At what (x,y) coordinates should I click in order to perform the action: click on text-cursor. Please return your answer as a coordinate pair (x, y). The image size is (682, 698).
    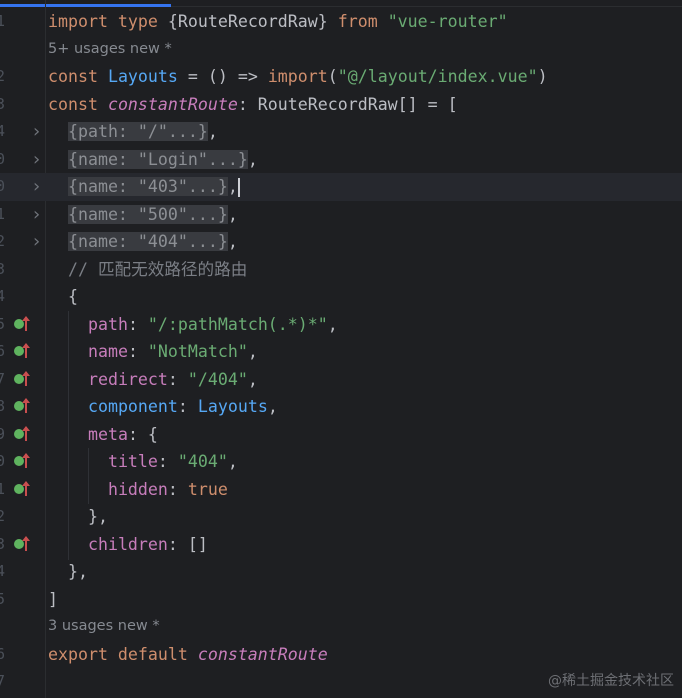
    Looking at the image, I should click on (238, 187).